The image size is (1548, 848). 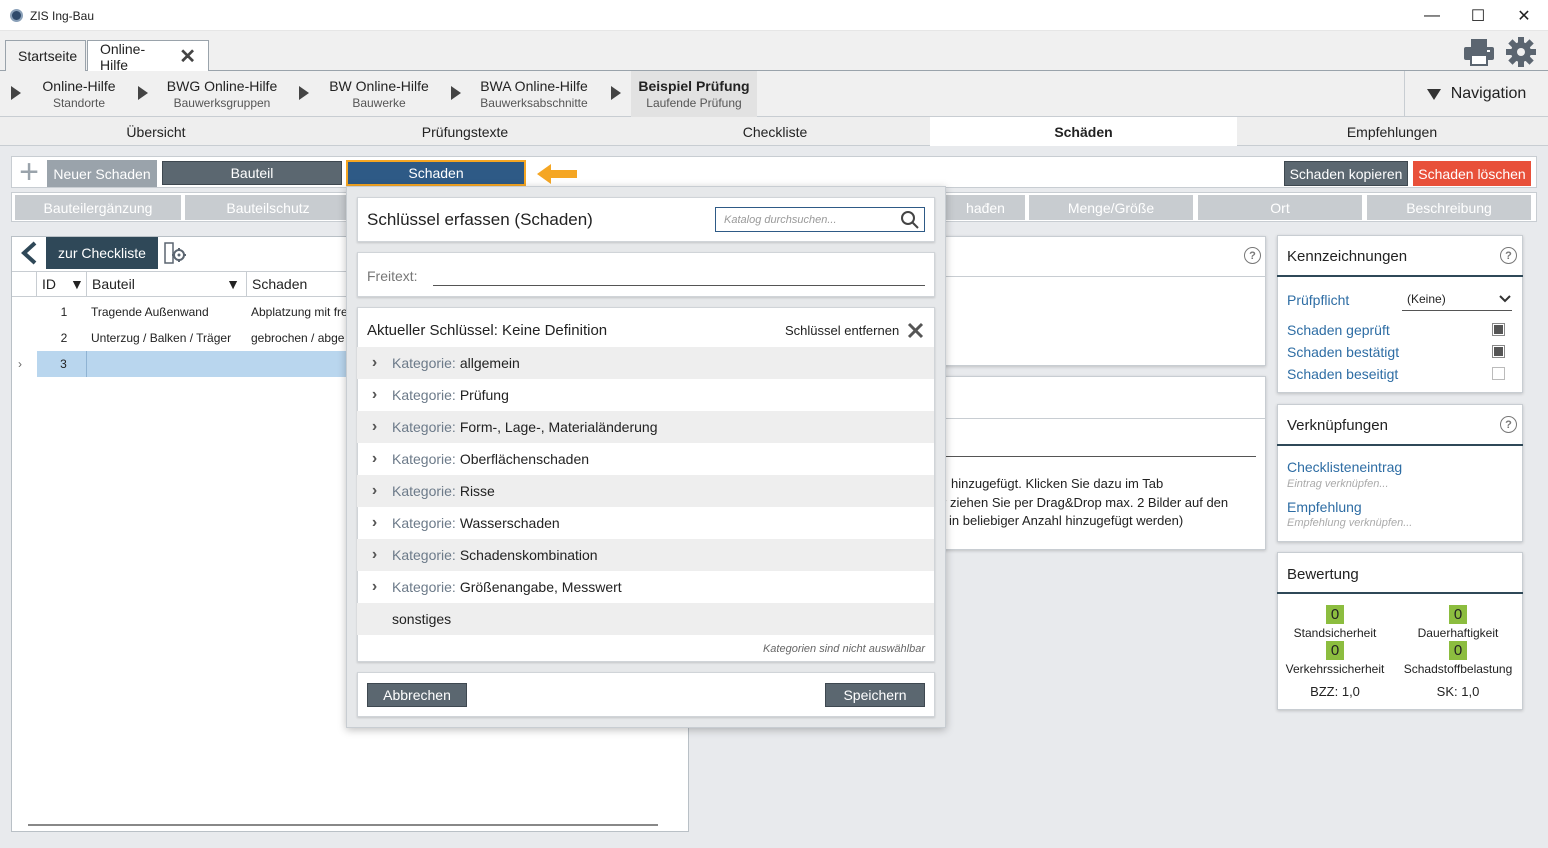 What do you see at coordinates (167, 284) in the screenshot?
I see `column-header-bauteil: Bauteil ▼` at bounding box center [167, 284].